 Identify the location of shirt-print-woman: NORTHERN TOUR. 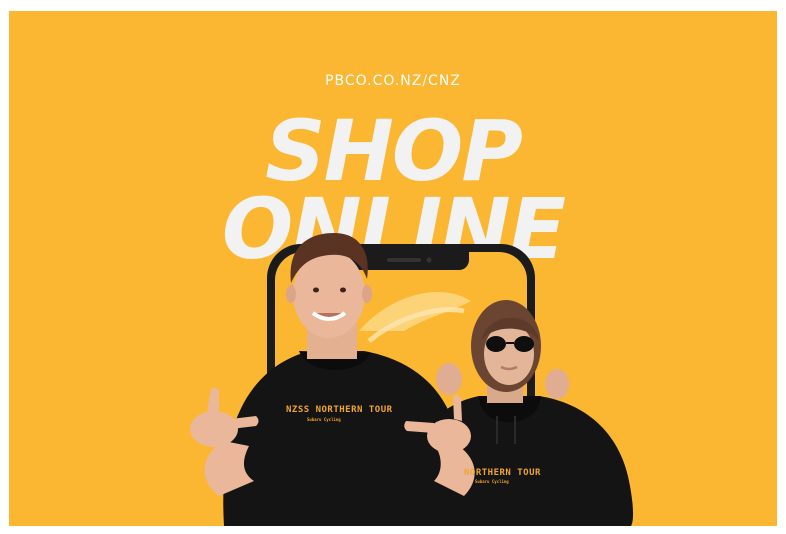
(502, 473).